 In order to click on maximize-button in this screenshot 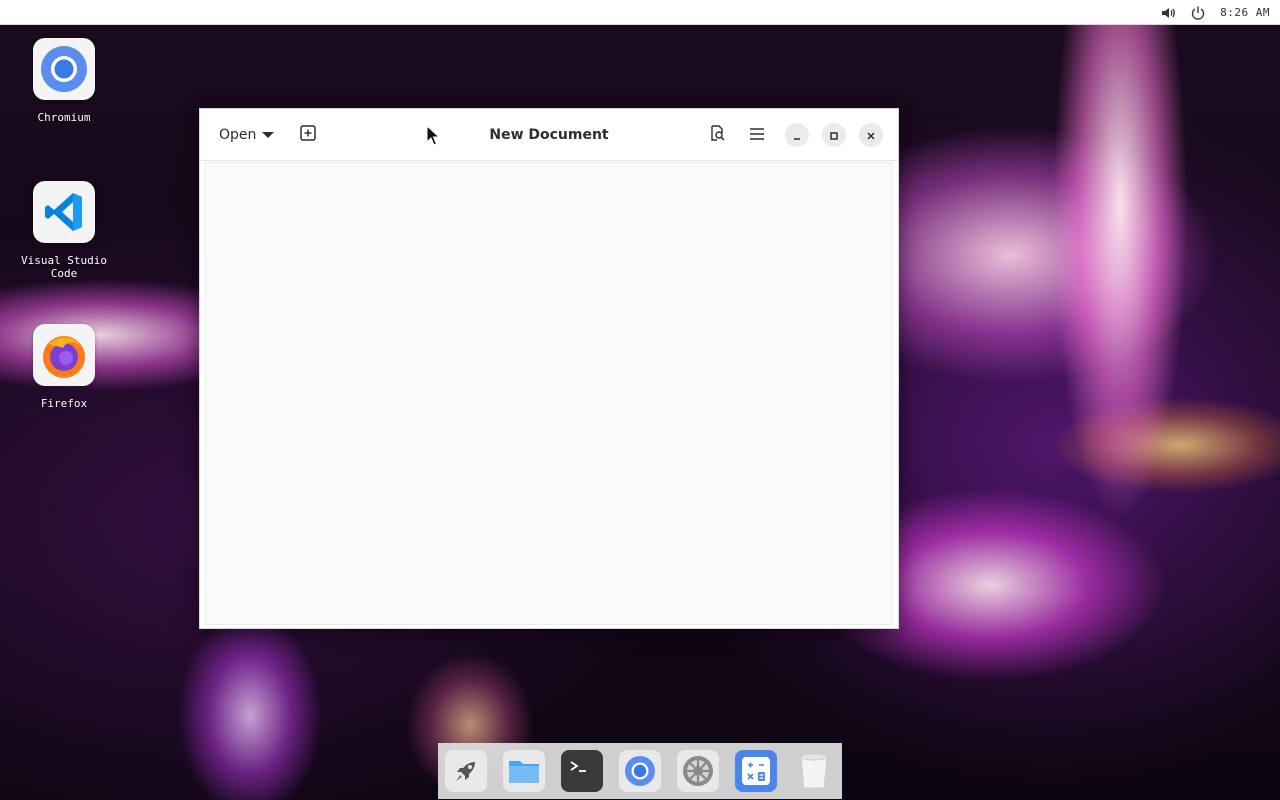, I will do `click(834, 135)`.